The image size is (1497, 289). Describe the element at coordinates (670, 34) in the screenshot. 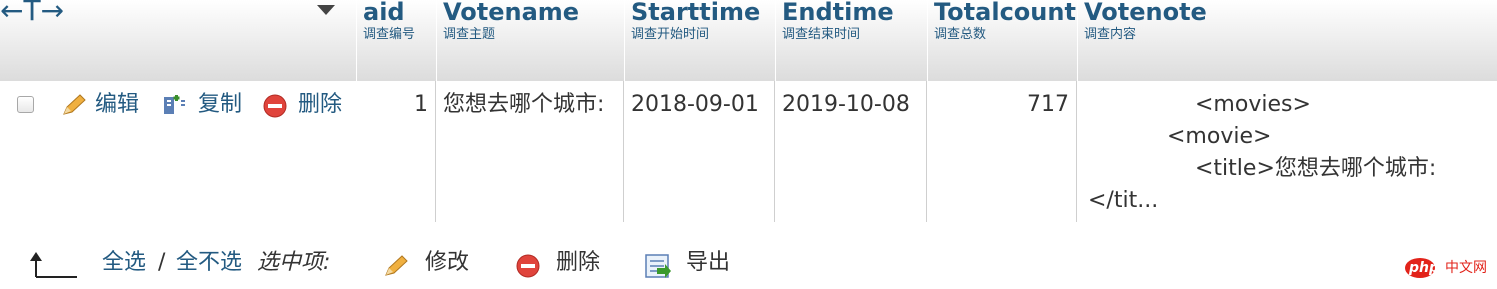

I see `column-comment: 调查开始时间` at that location.